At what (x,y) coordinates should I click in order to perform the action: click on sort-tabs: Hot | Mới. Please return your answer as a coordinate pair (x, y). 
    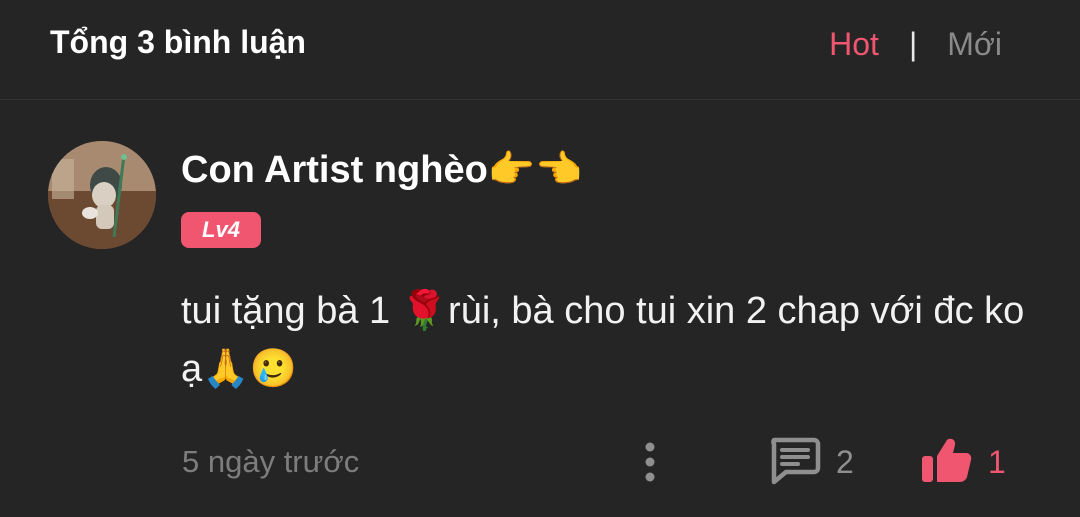
    Looking at the image, I should click on (915, 44).